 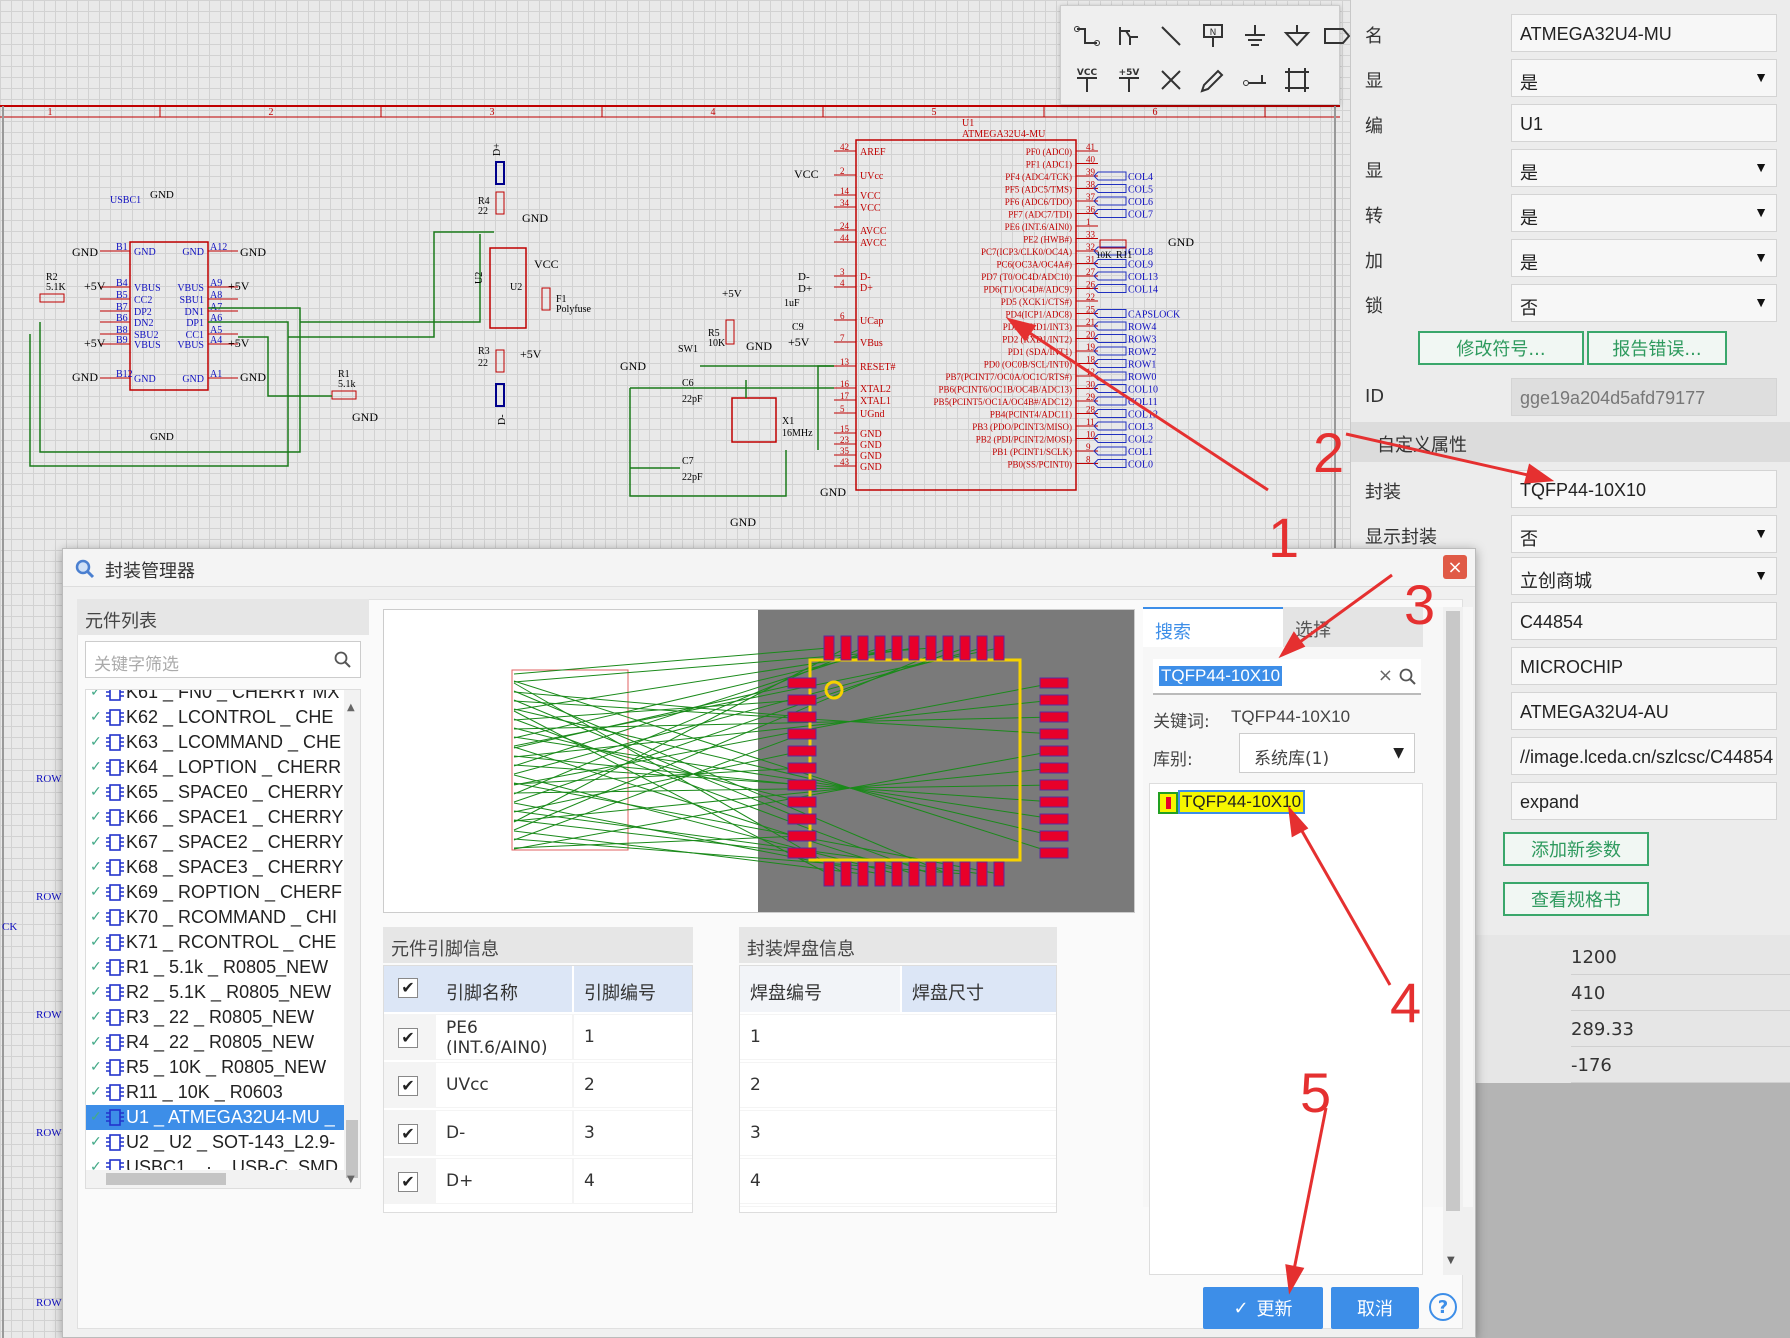 I want to click on annotation-2: 2, so click(x=1329, y=452).